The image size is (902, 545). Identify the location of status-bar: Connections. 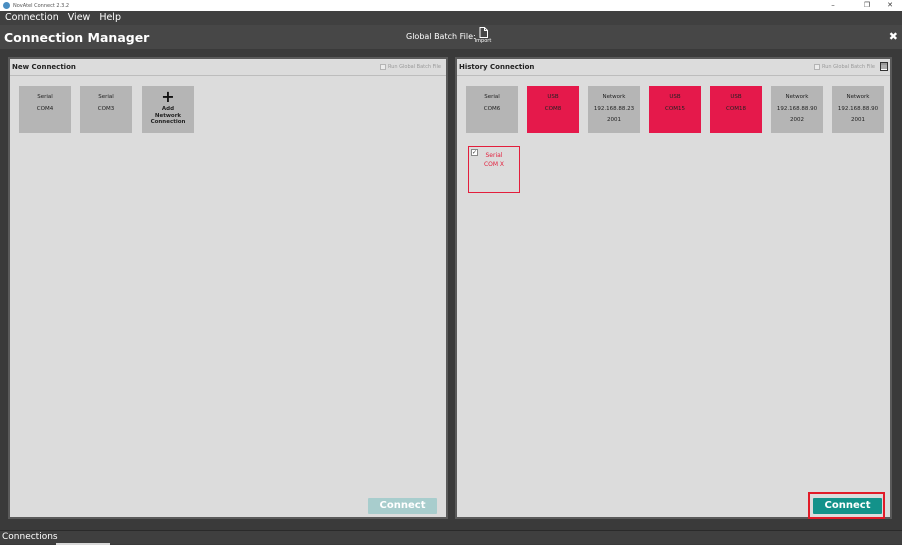
(451, 537).